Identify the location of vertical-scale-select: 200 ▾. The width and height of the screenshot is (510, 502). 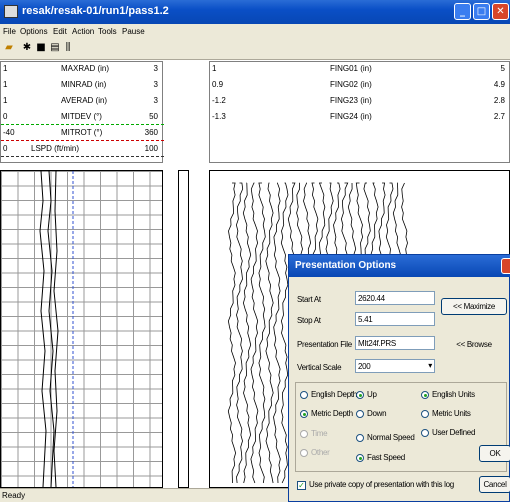
(395, 366).